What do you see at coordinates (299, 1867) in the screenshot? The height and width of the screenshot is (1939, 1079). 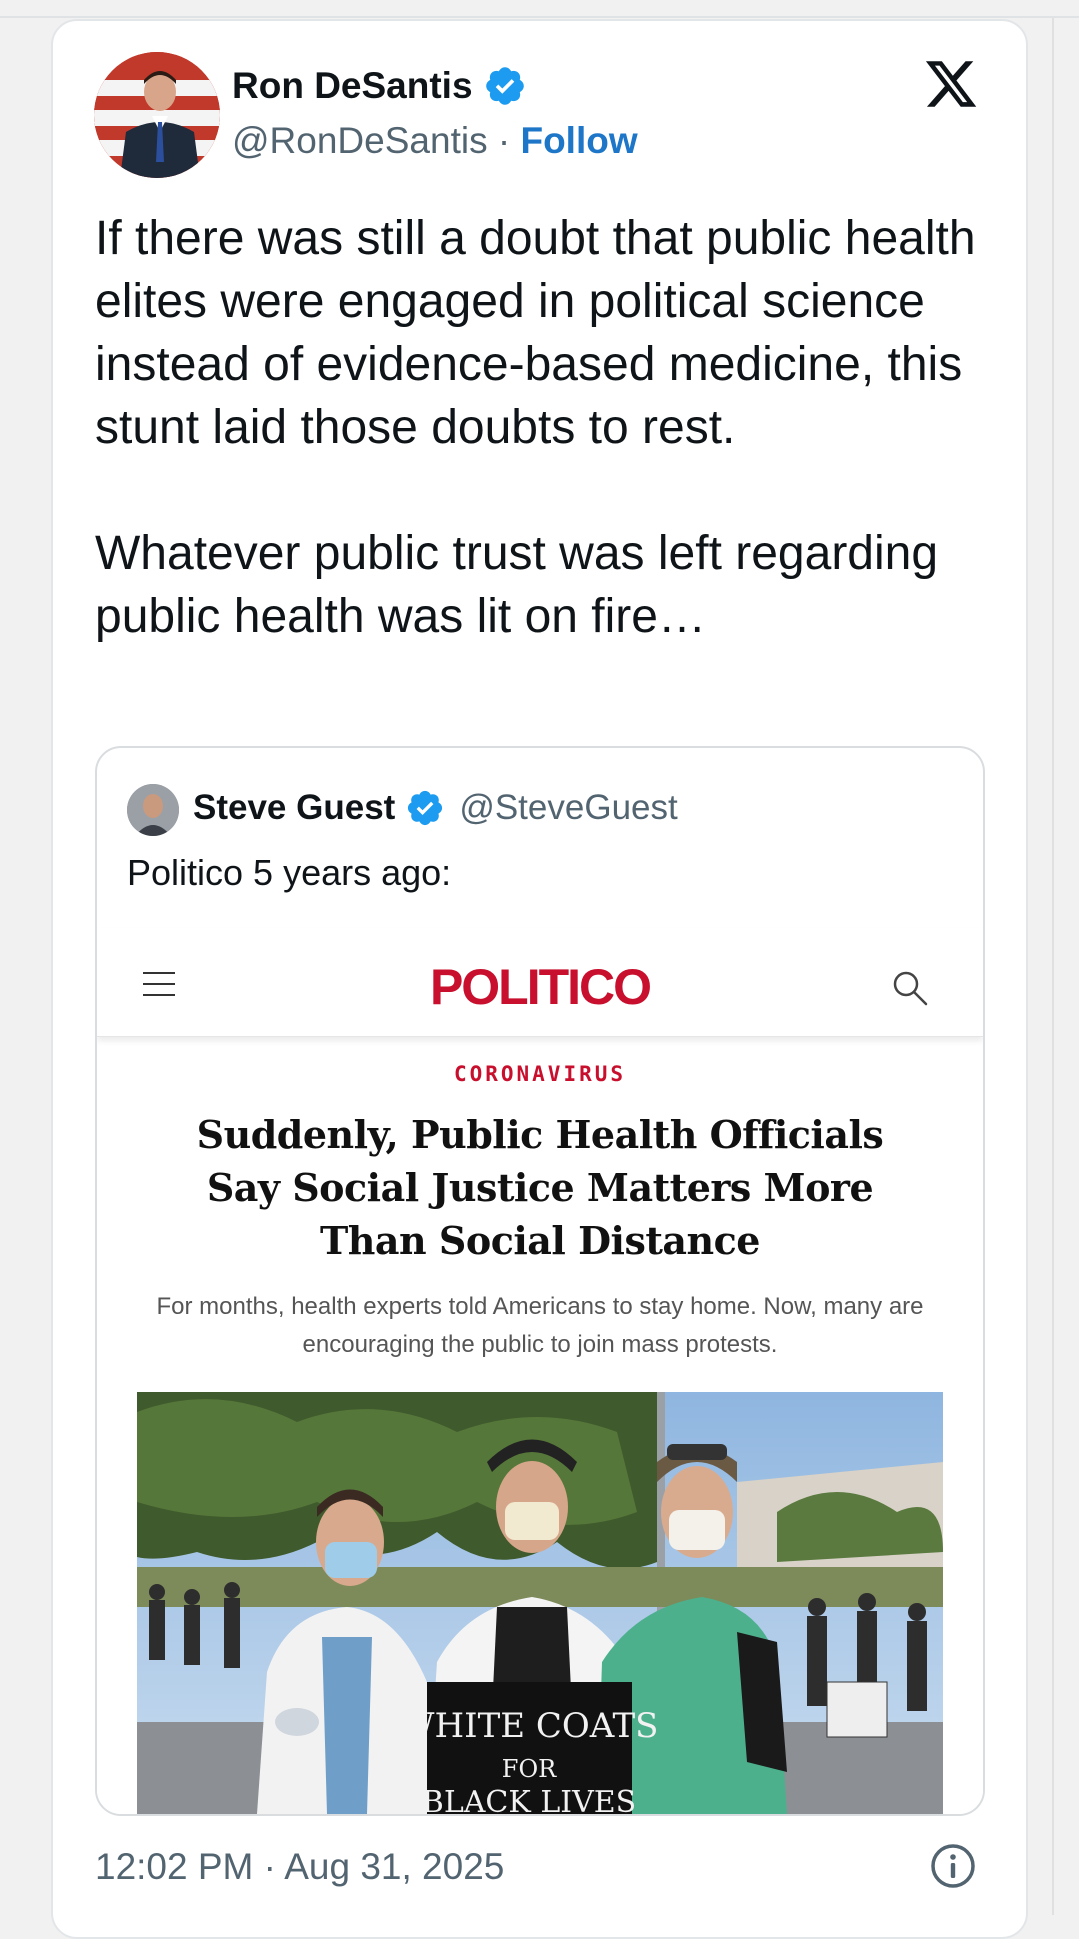 I see `tweet-timestamp: 12:02 PM · Aug 31, 2025` at bounding box center [299, 1867].